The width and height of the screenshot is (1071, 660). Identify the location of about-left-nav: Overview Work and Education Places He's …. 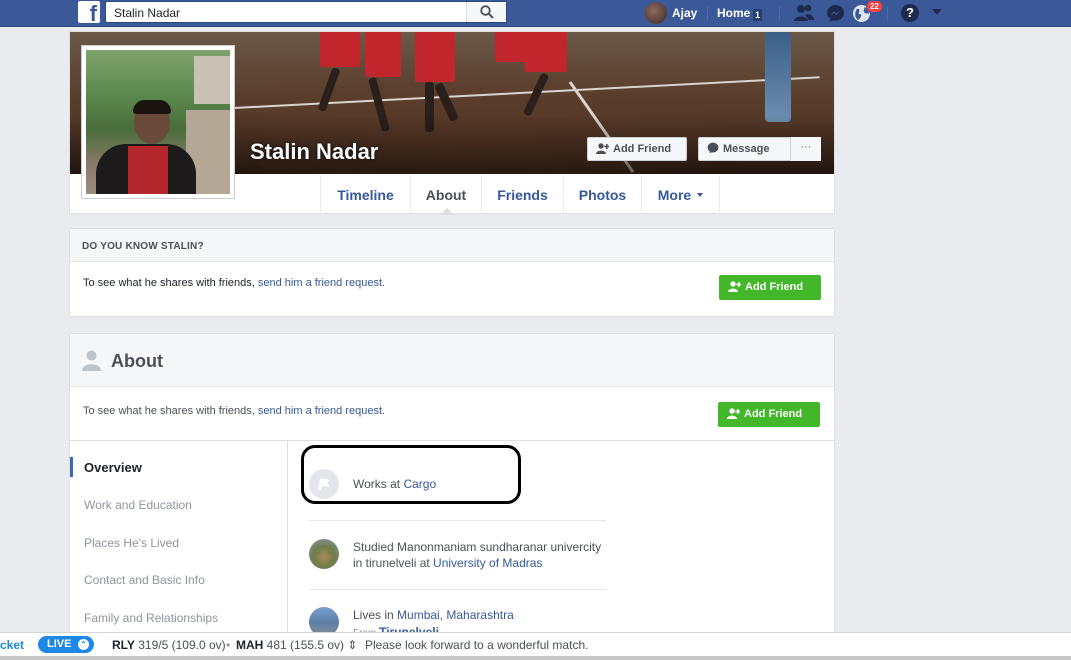
(179, 541).